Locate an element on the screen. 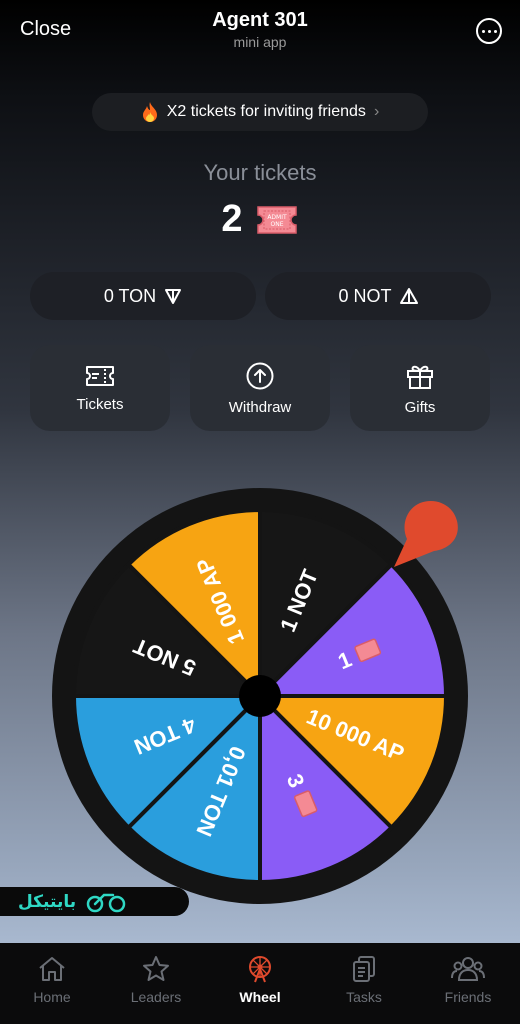 This screenshot has width=520, height=1024. ton-balance: 0 TON is located at coordinates (143, 296).